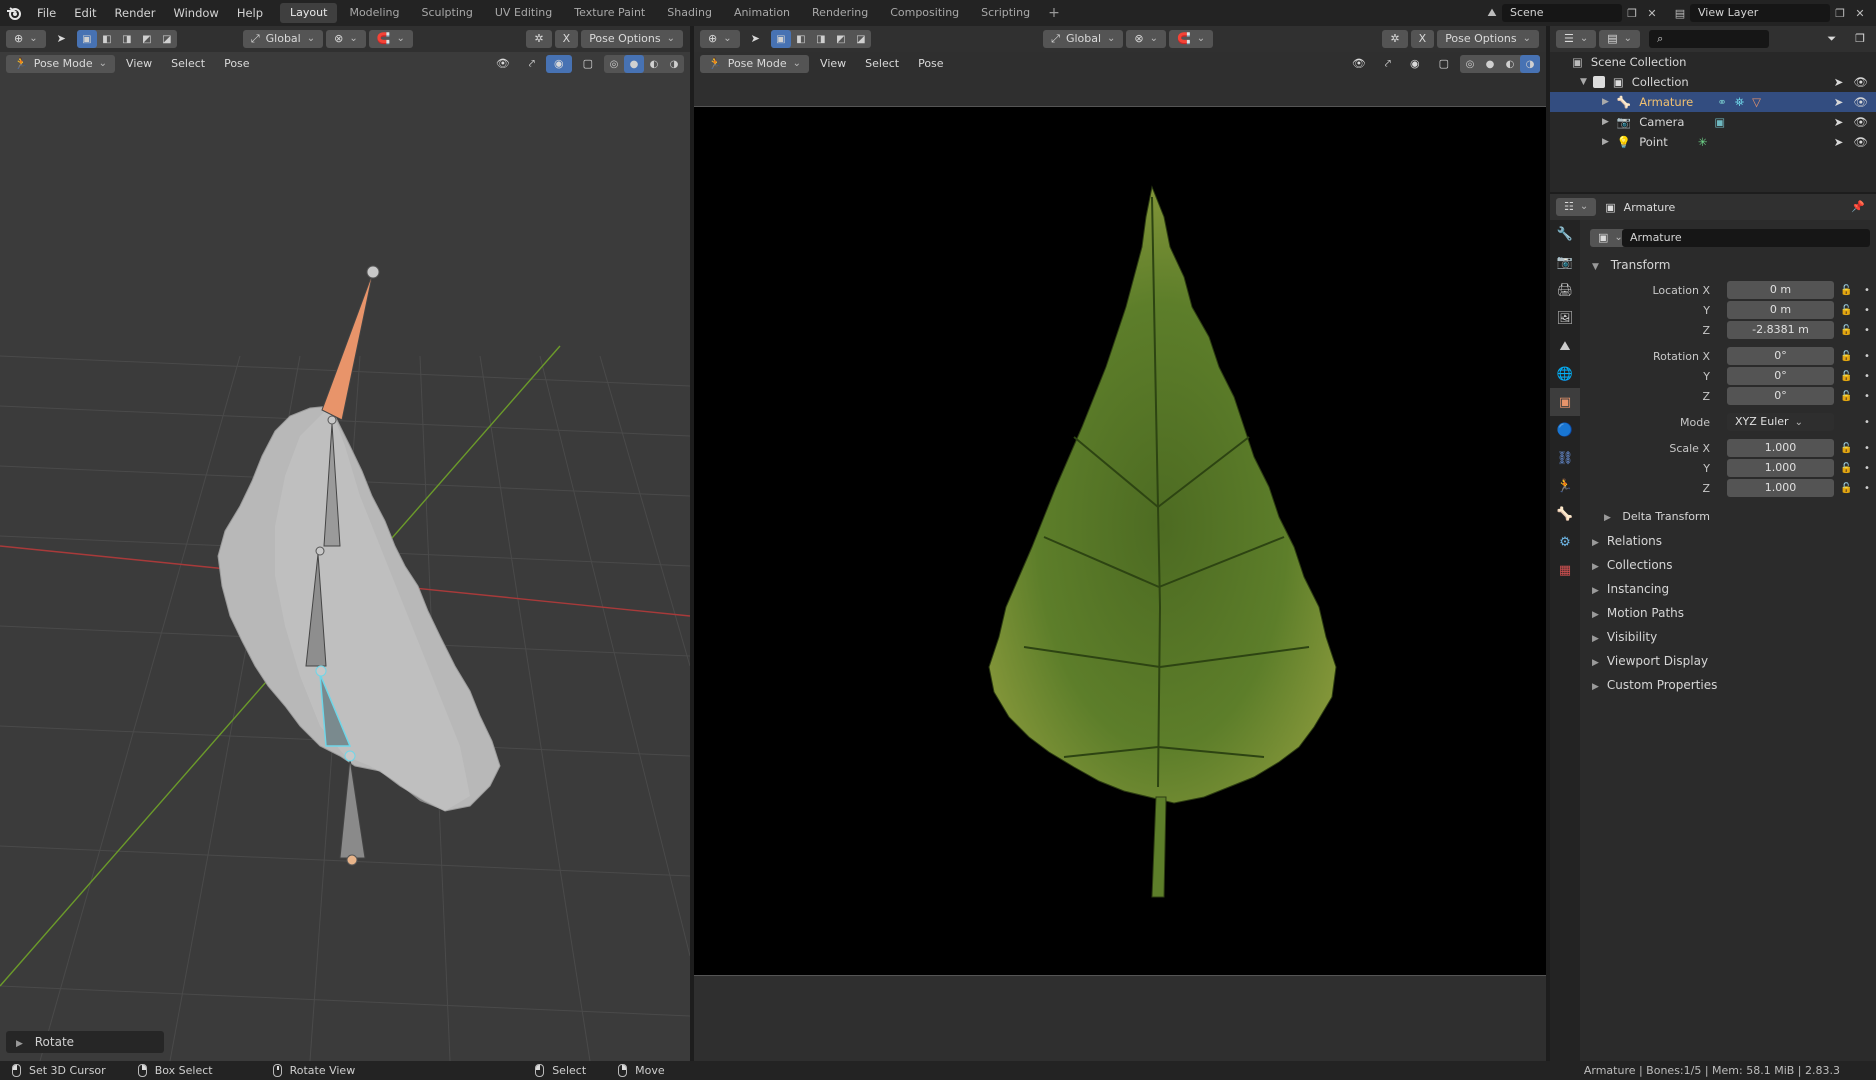 The image size is (1876, 1080). Describe the element at coordinates (1780, 330) in the screenshot. I see `location-z-field: -2.8381 m` at that location.